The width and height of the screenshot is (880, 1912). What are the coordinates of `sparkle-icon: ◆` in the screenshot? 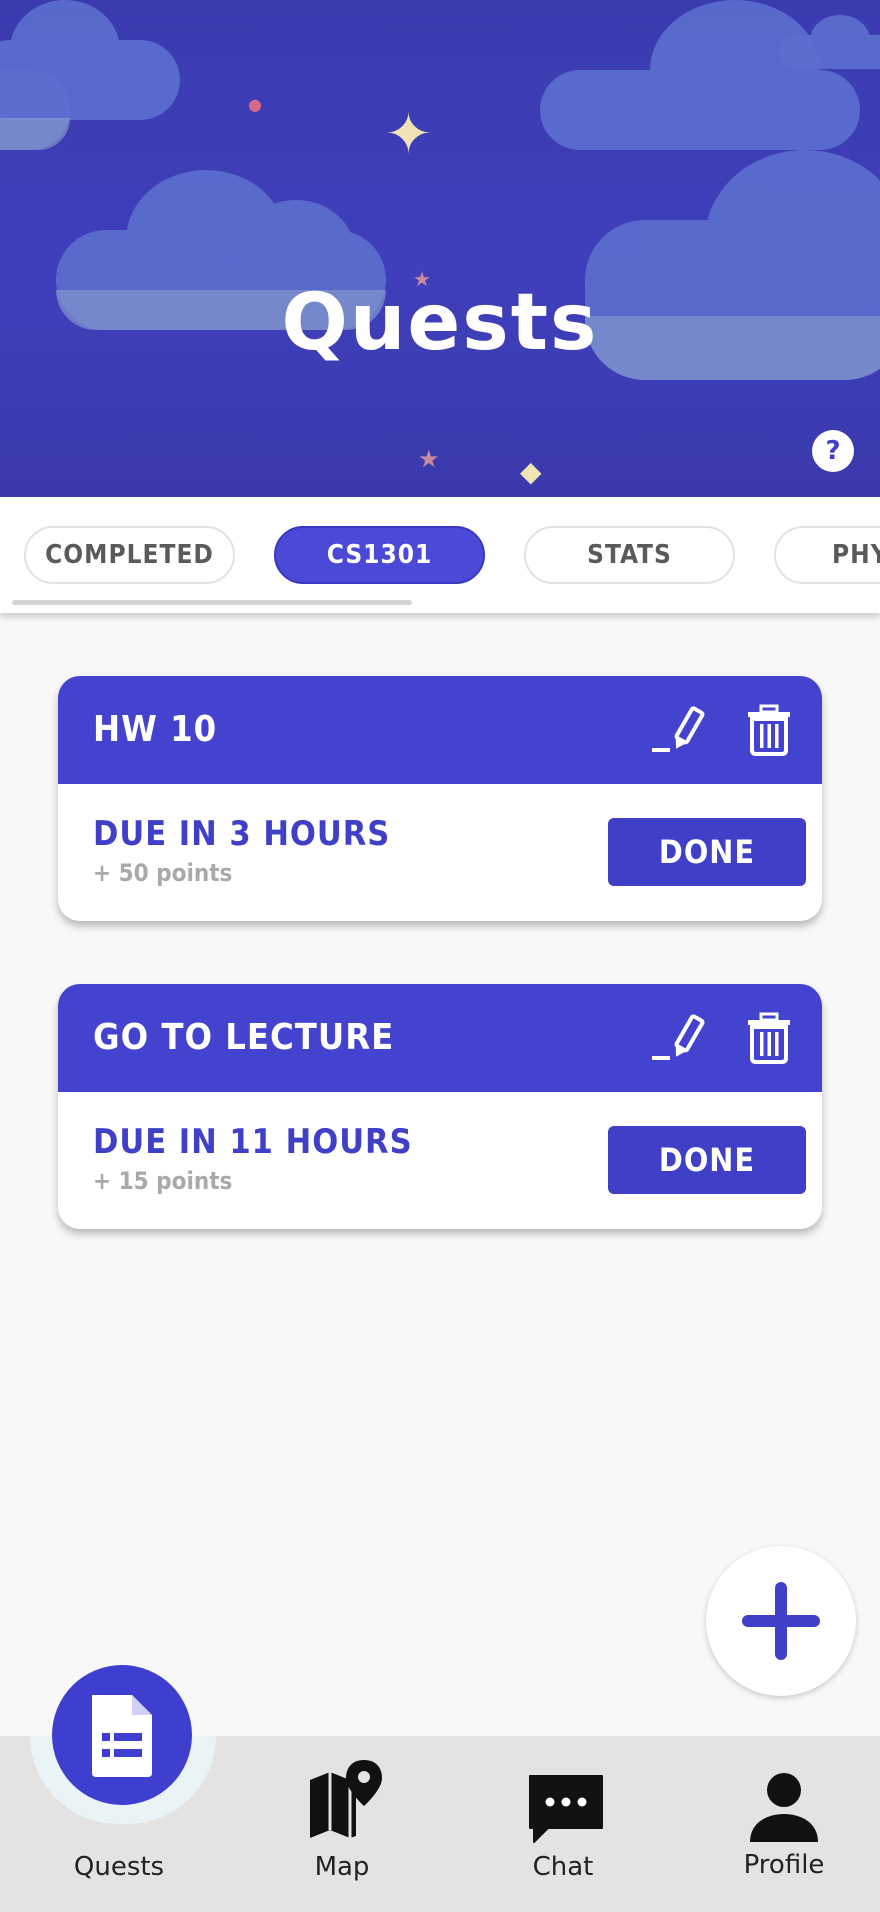 It's located at (531, 471).